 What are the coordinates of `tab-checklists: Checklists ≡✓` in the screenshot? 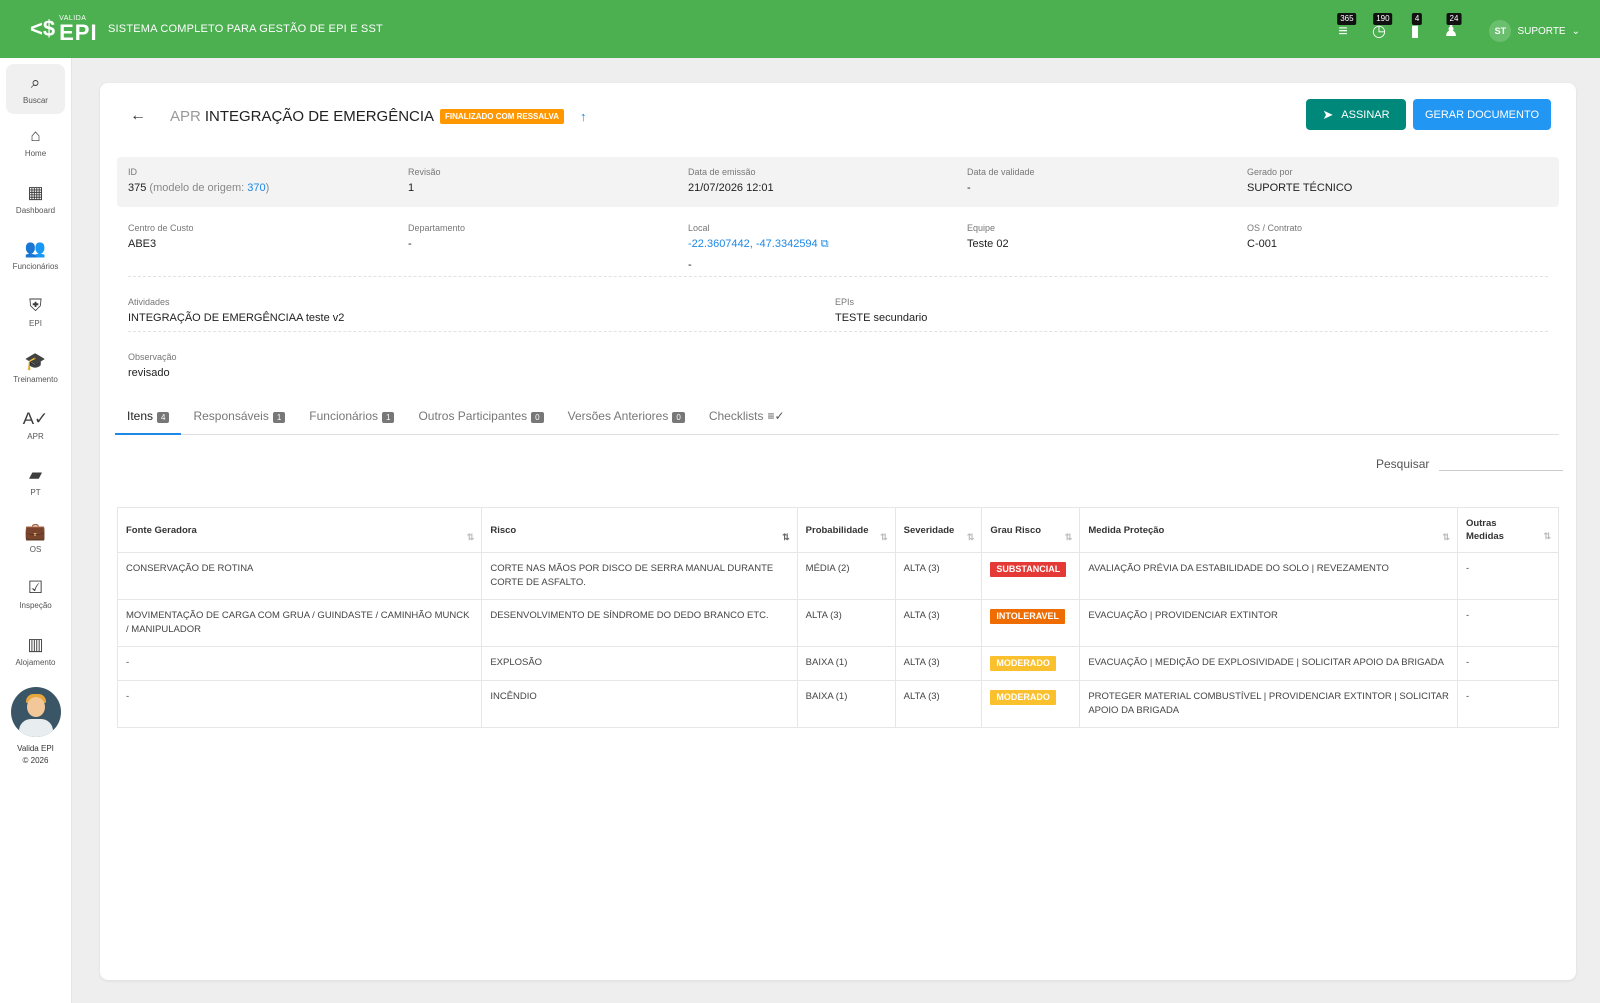 It's located at (747, 419).